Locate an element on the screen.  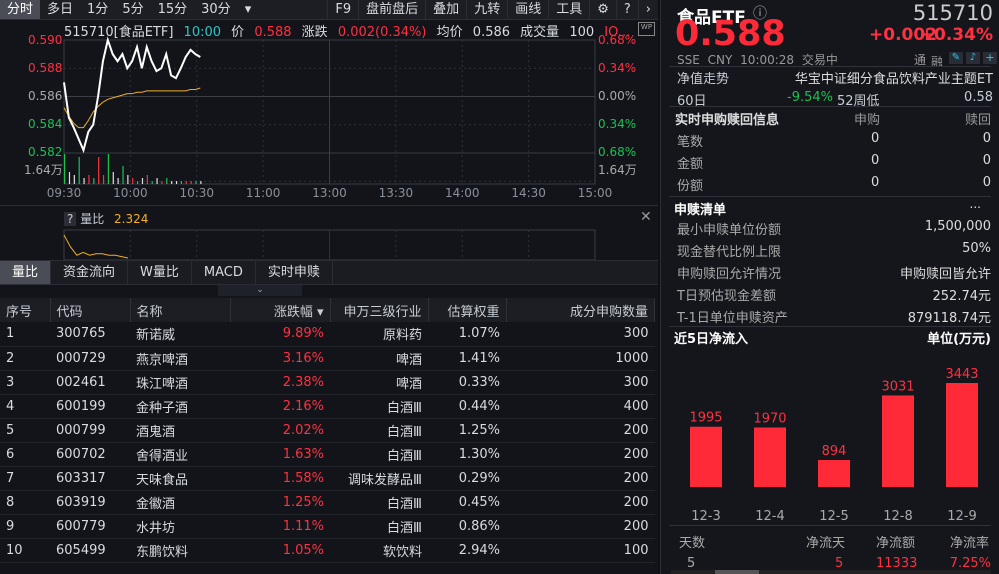
rt-red-value: 0 is located at coordinates (986, 160).